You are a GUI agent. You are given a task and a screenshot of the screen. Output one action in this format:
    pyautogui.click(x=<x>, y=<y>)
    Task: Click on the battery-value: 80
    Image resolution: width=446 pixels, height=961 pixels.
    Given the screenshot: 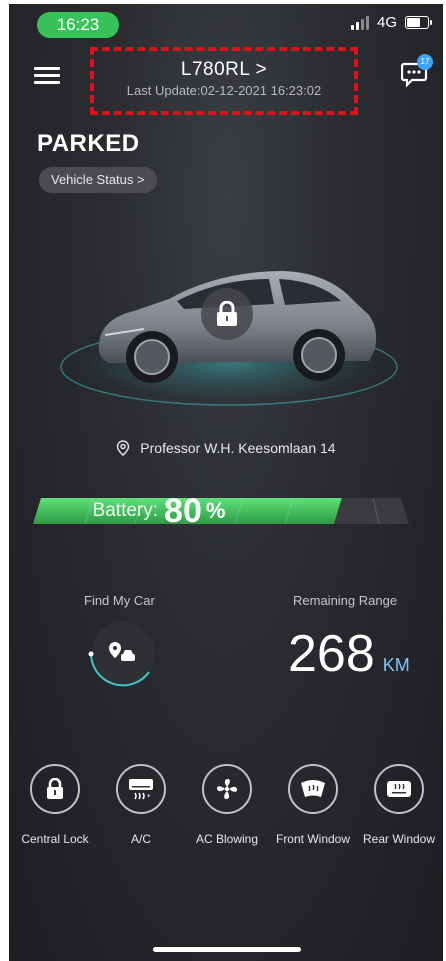 What is the action you would take?
    pyautogui.click(x=183, y=510)
    